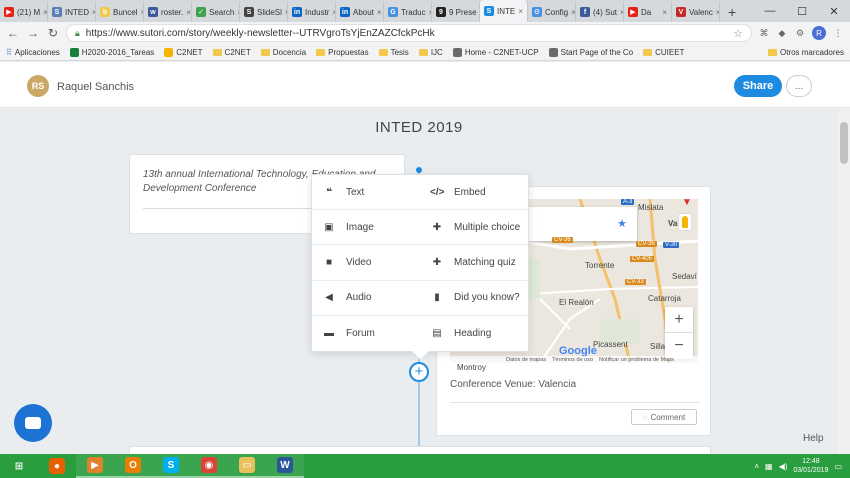 This screenshot has width=850, height=478. I want to click on taskbar-chrome: ◉, so click(209, 466).